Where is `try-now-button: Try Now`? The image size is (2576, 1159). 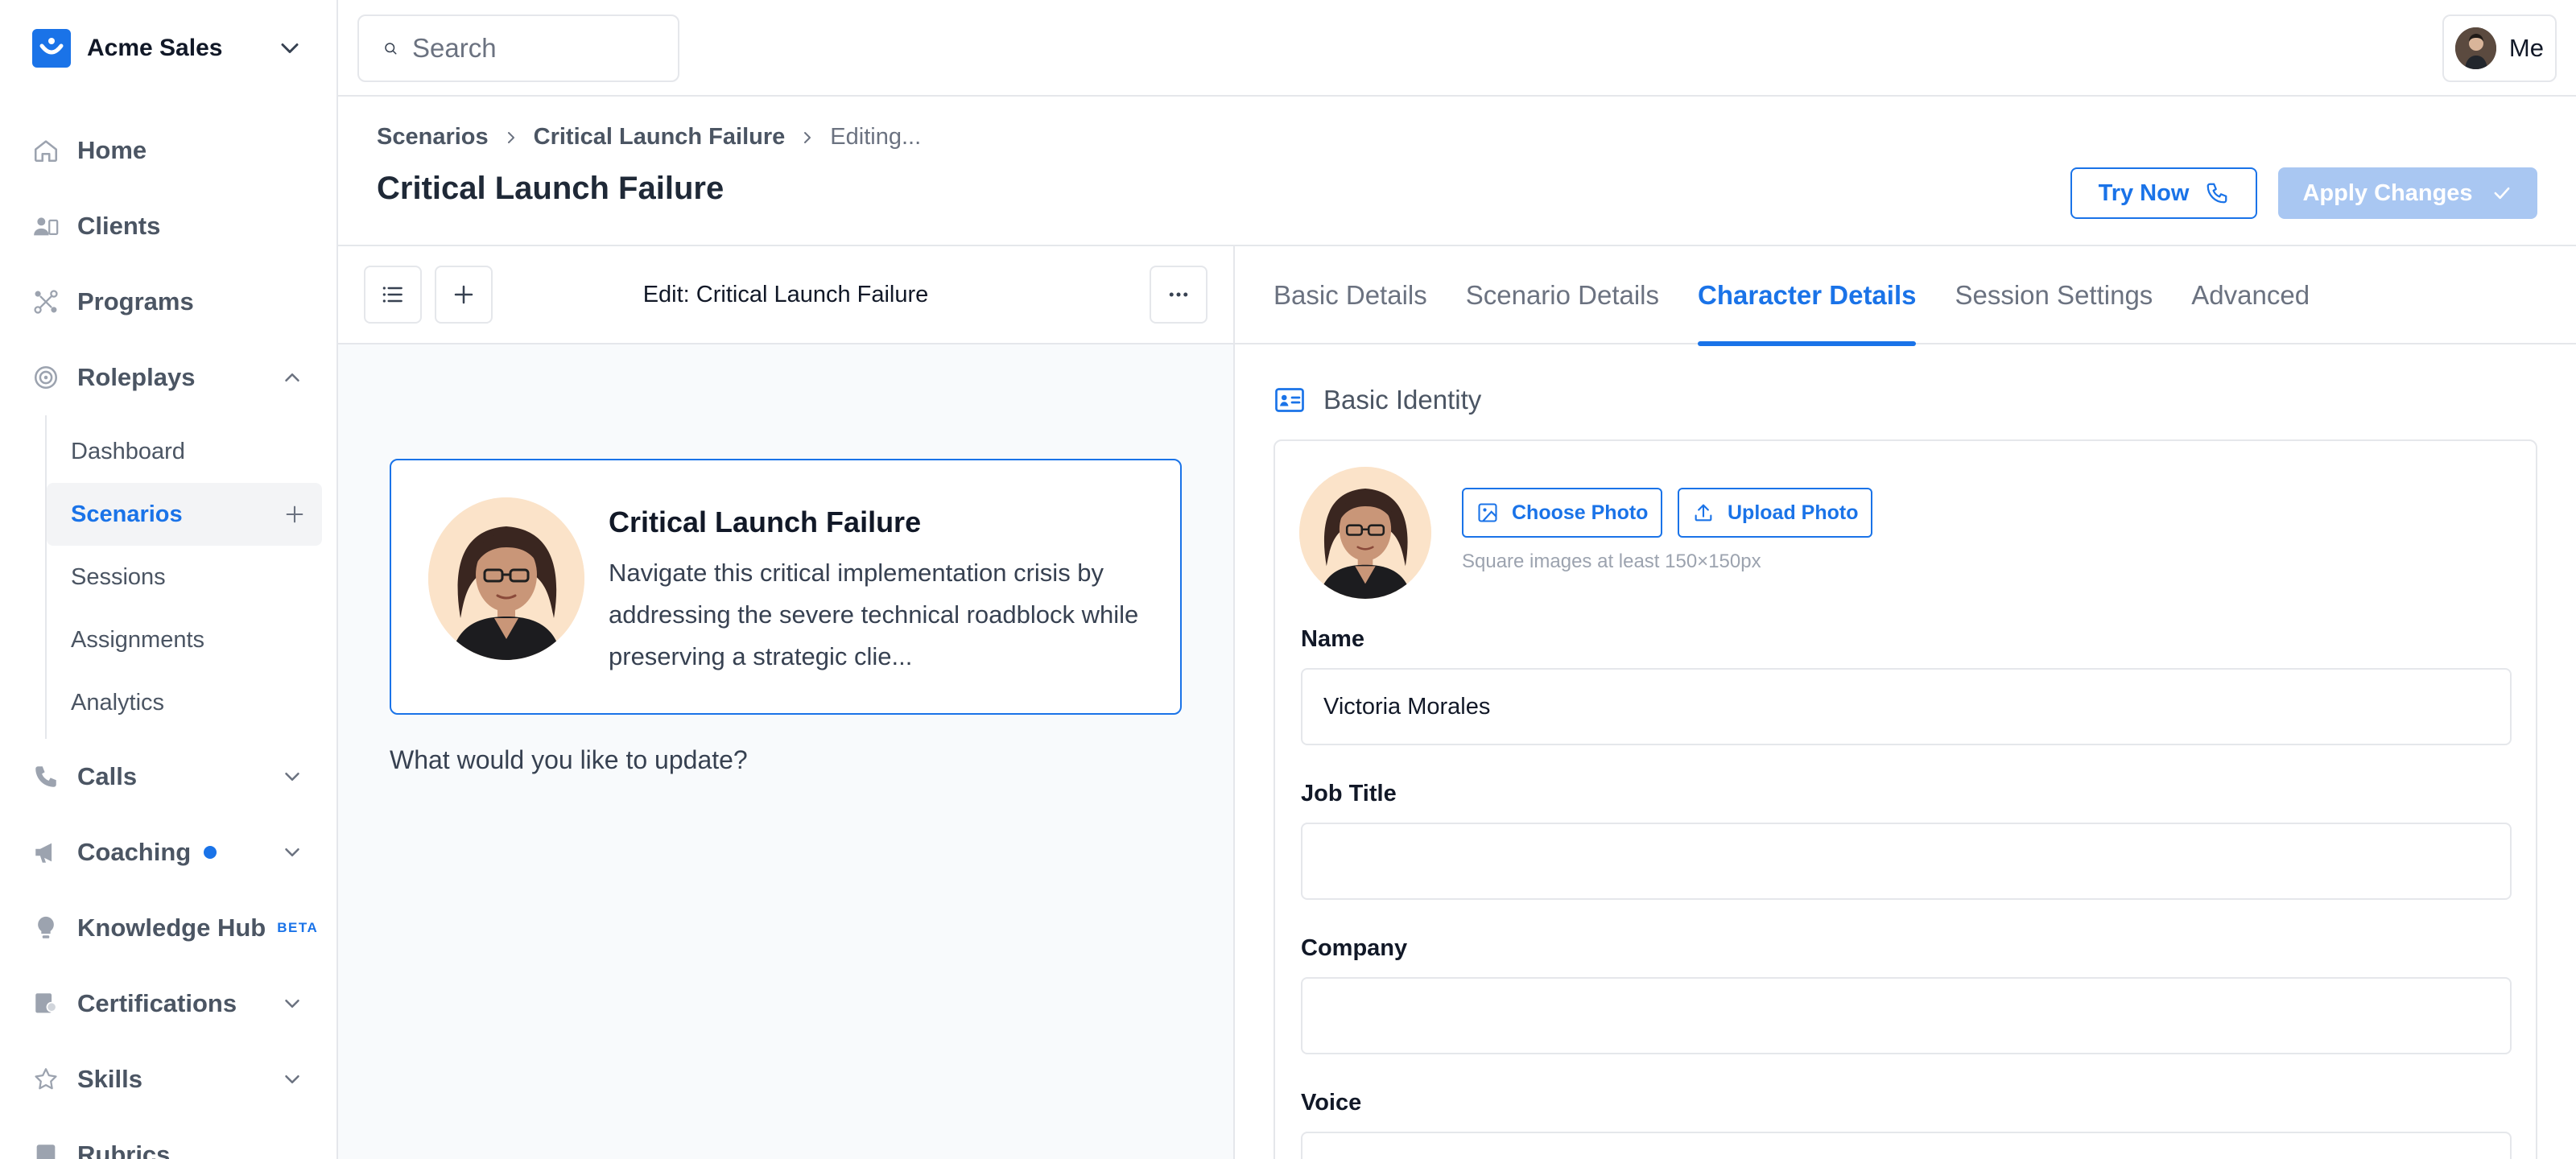 try-now-button: Try Now is located at coordinates (2163, 193).